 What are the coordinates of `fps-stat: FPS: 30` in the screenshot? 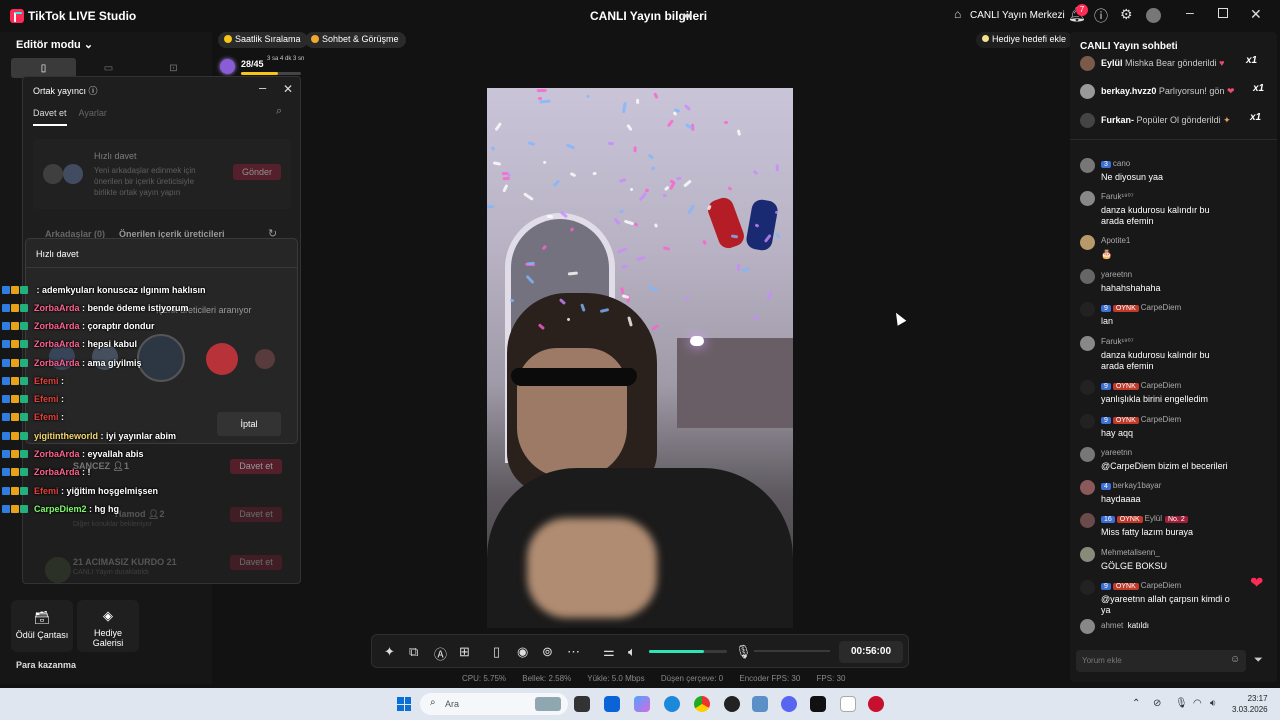 It's located at (831, 678).